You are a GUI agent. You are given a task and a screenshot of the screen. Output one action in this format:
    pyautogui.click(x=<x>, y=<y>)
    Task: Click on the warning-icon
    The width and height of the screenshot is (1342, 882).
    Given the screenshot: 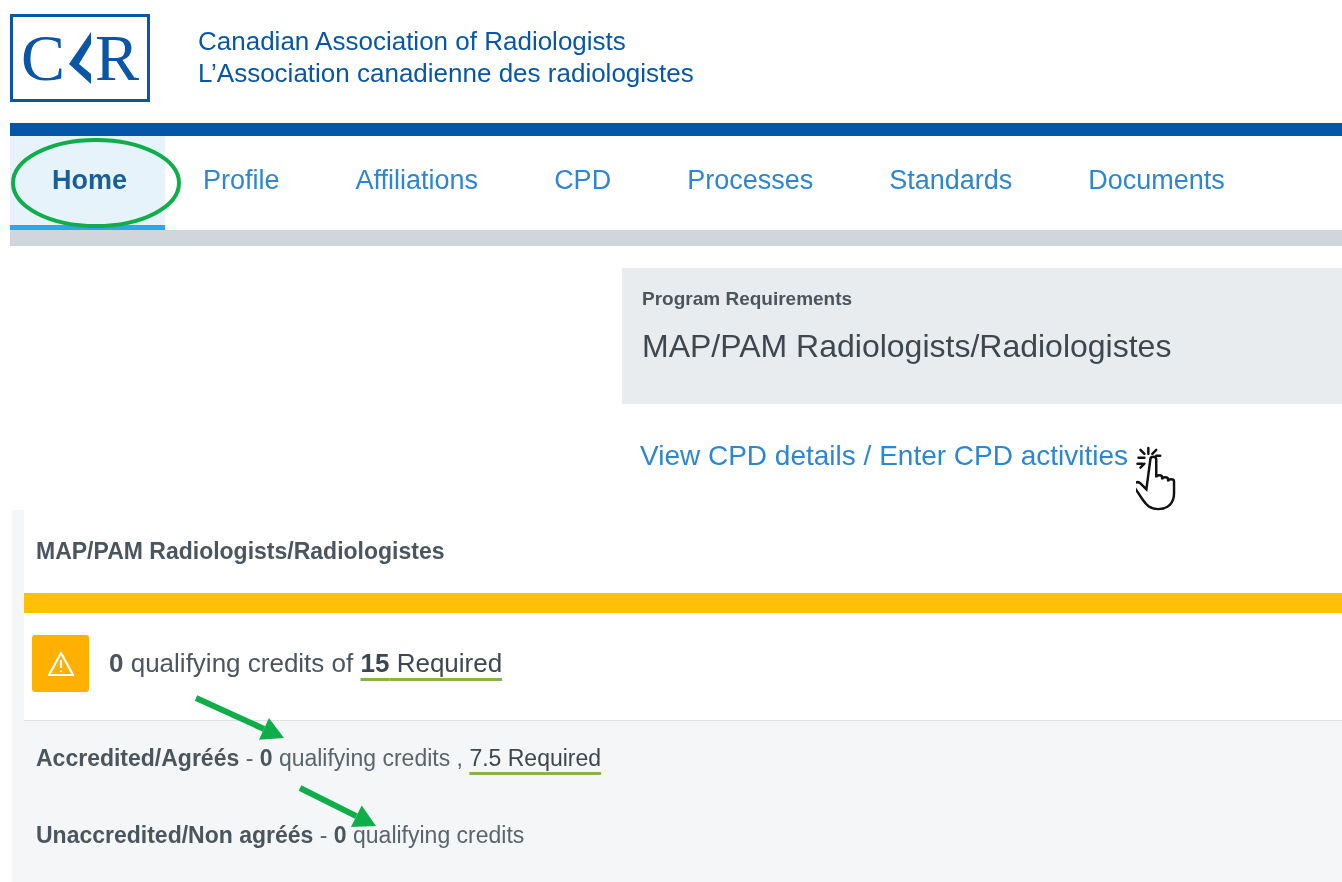 What is the action you would take?
    pyautogui.click(x=60, y=663)
    